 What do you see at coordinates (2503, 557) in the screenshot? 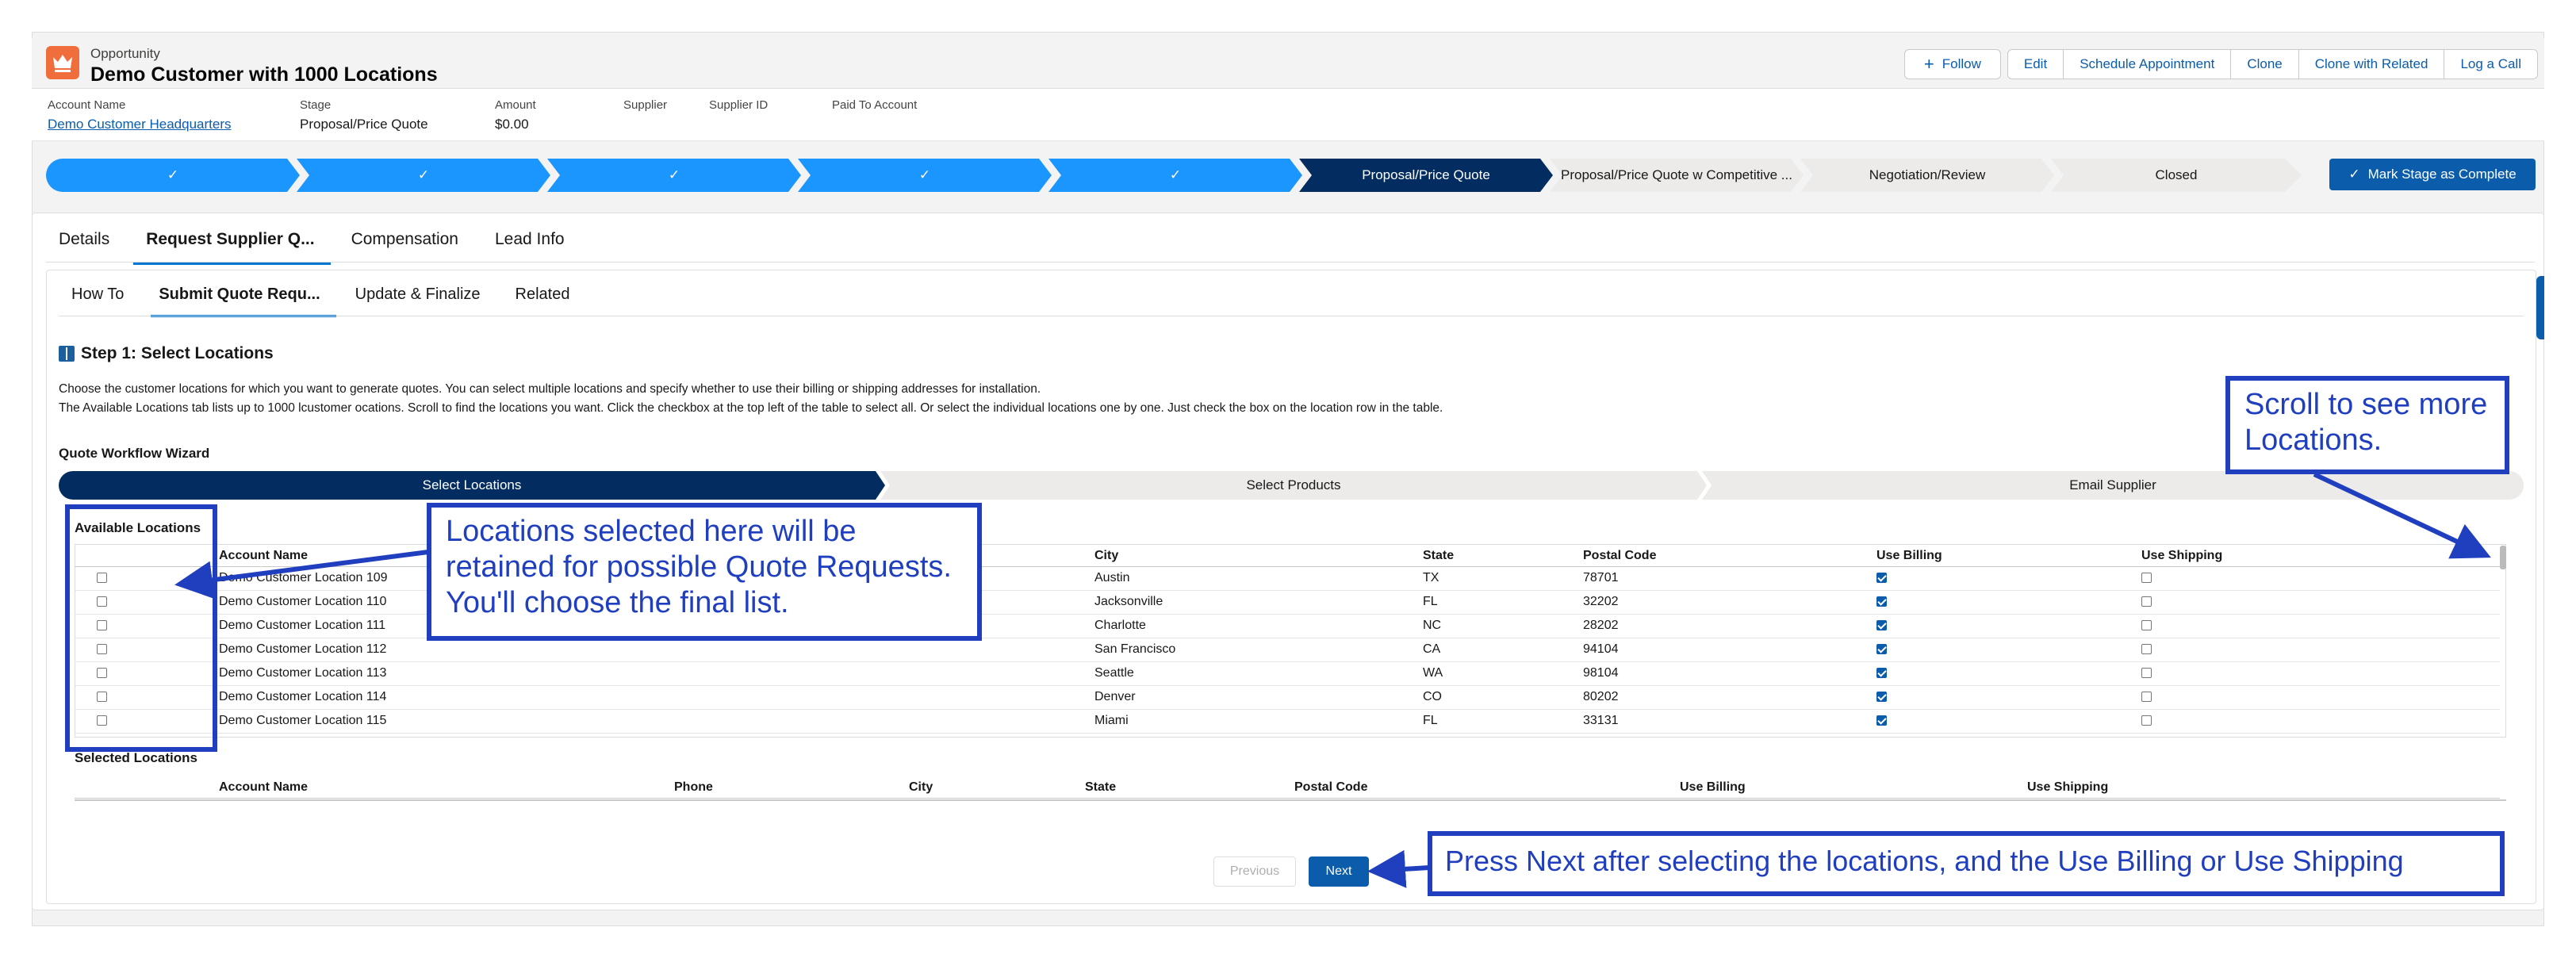
I see `table-scrollbar` at bounding box center [2503, 557].